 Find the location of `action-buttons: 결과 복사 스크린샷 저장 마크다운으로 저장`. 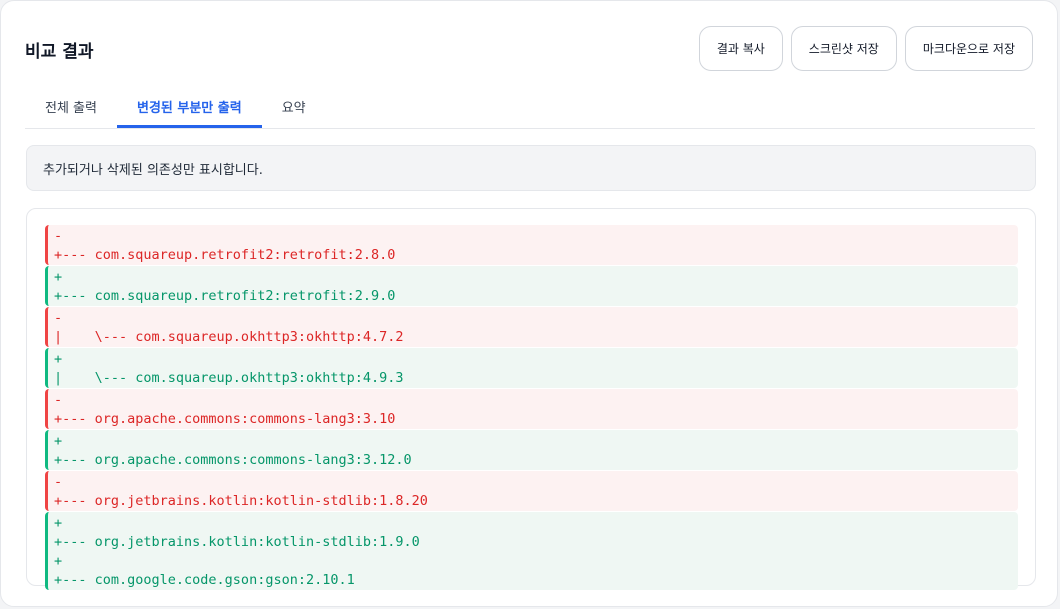

action-buttons: 결과 복사 스크린샷 저장 마크다운으로 저장 is located at coordinates (865, 48).